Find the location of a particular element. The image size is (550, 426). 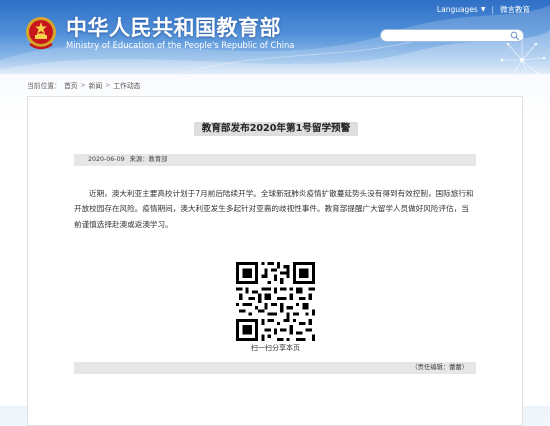

breadcrumb-prefix: 当前位置： is located at coordinates (44, 86).